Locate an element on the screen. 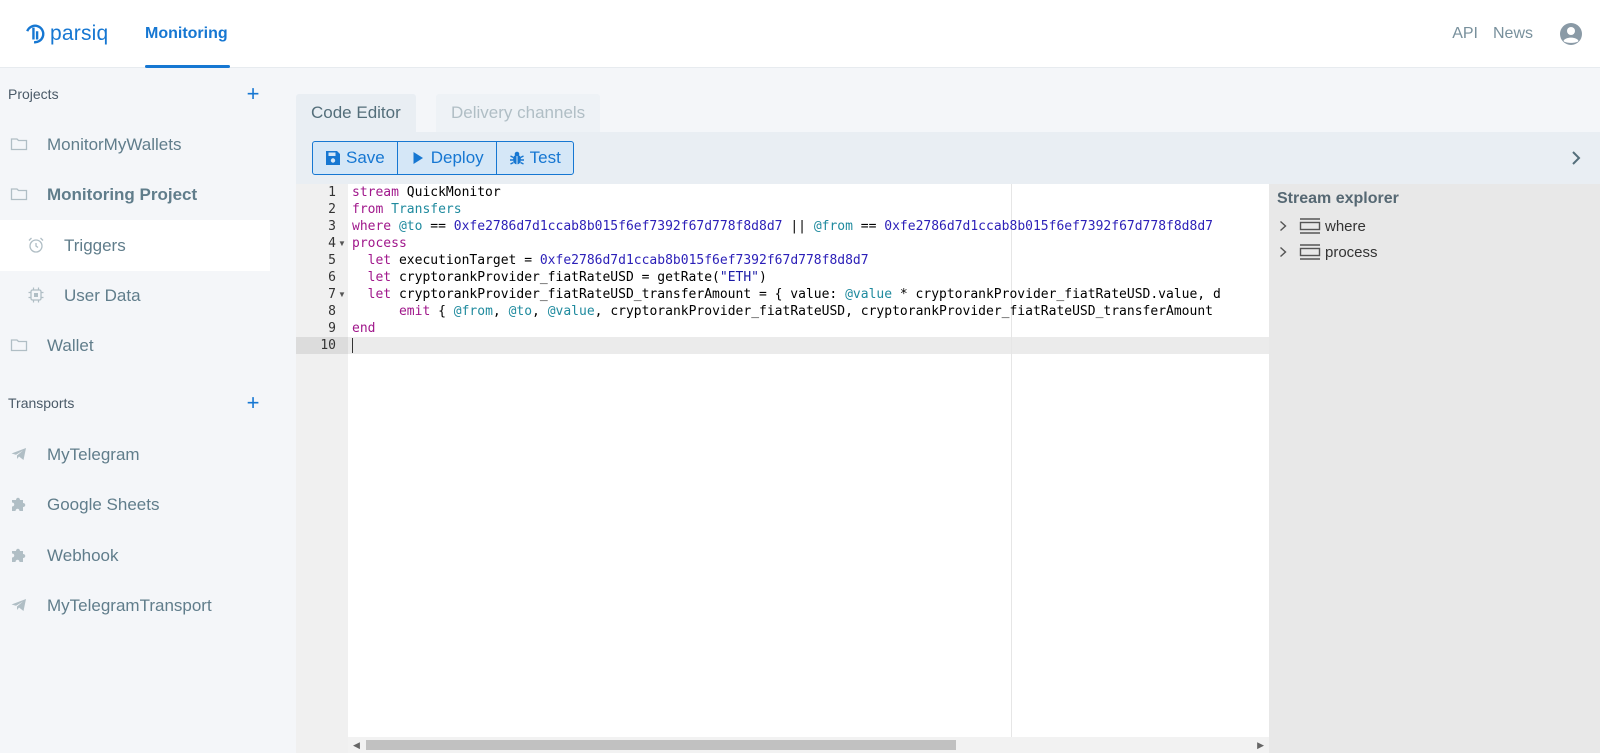 The width and height of the screenshot is (1600, 753). code-token: @value is located at coordinates (571, 311).